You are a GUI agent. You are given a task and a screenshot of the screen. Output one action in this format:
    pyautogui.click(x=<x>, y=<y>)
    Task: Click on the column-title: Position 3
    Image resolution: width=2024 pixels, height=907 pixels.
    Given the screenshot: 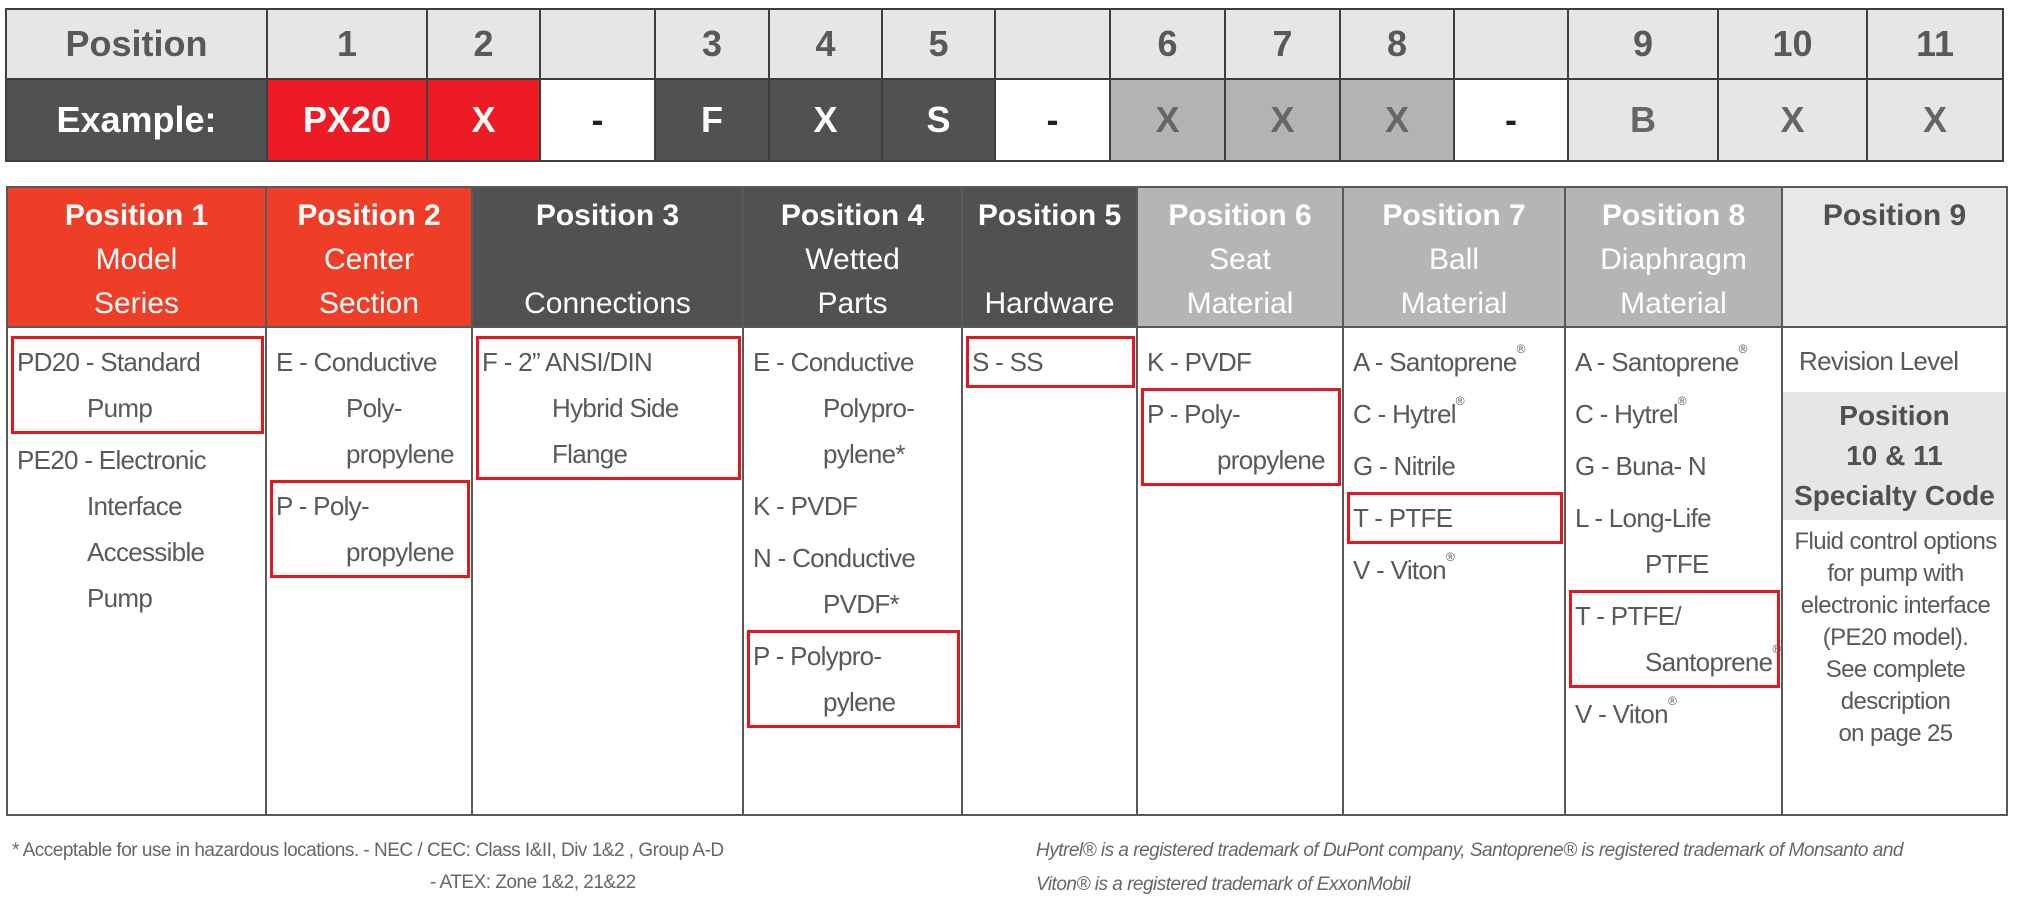 What is the action you would take?
    pyautogui.click(x=607, y=215)
    